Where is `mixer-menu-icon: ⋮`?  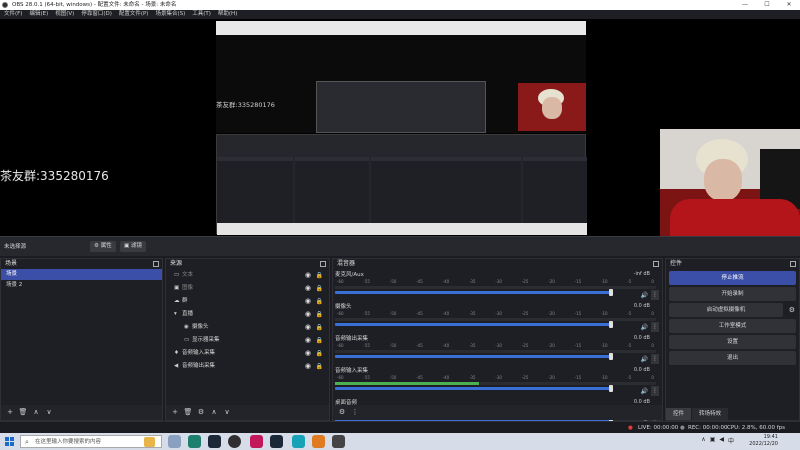 mixer-menu-icon: ⋮ is located at coordinates (355, 412).